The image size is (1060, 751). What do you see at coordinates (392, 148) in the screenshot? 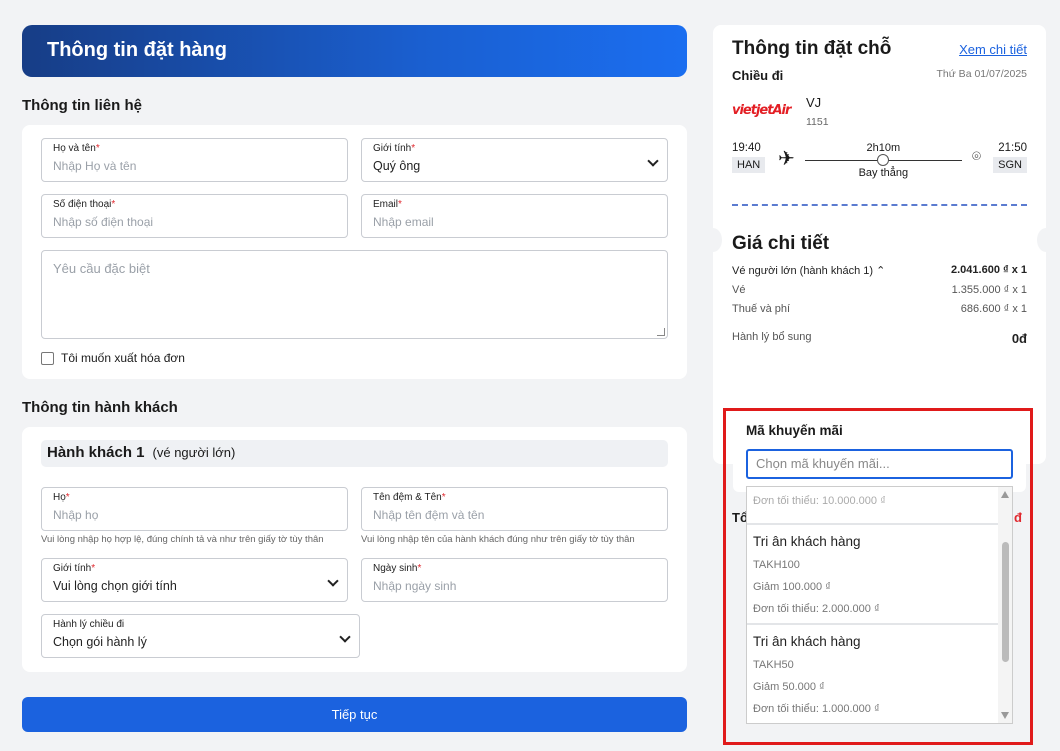
I see `gender-label: Giới tính` at bounding box center [392, 148].